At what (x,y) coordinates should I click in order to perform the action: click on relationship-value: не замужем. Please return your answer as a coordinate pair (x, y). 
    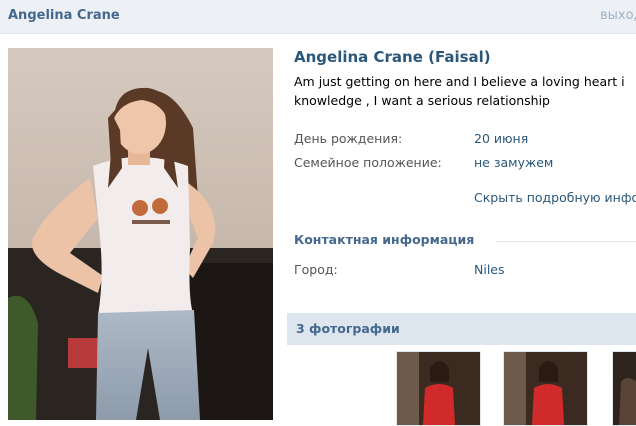
    Looking at the image, I should click on (513, 162).